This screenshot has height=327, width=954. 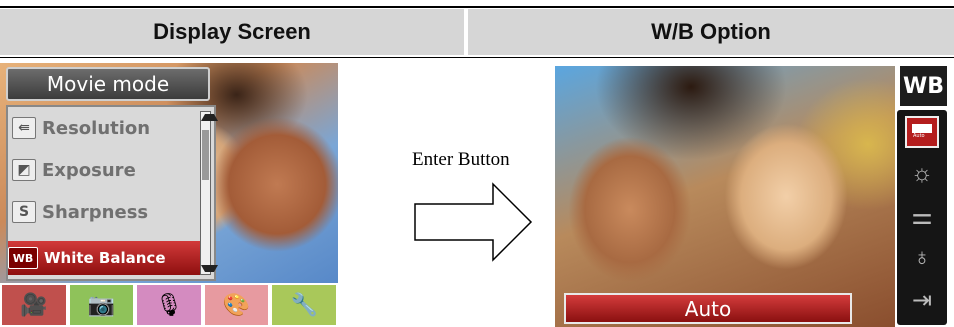 What do you see at coordinates (108, 84) in the screenshot?
I see `mode-title: Movie mode` at bounding box center [108, 84].